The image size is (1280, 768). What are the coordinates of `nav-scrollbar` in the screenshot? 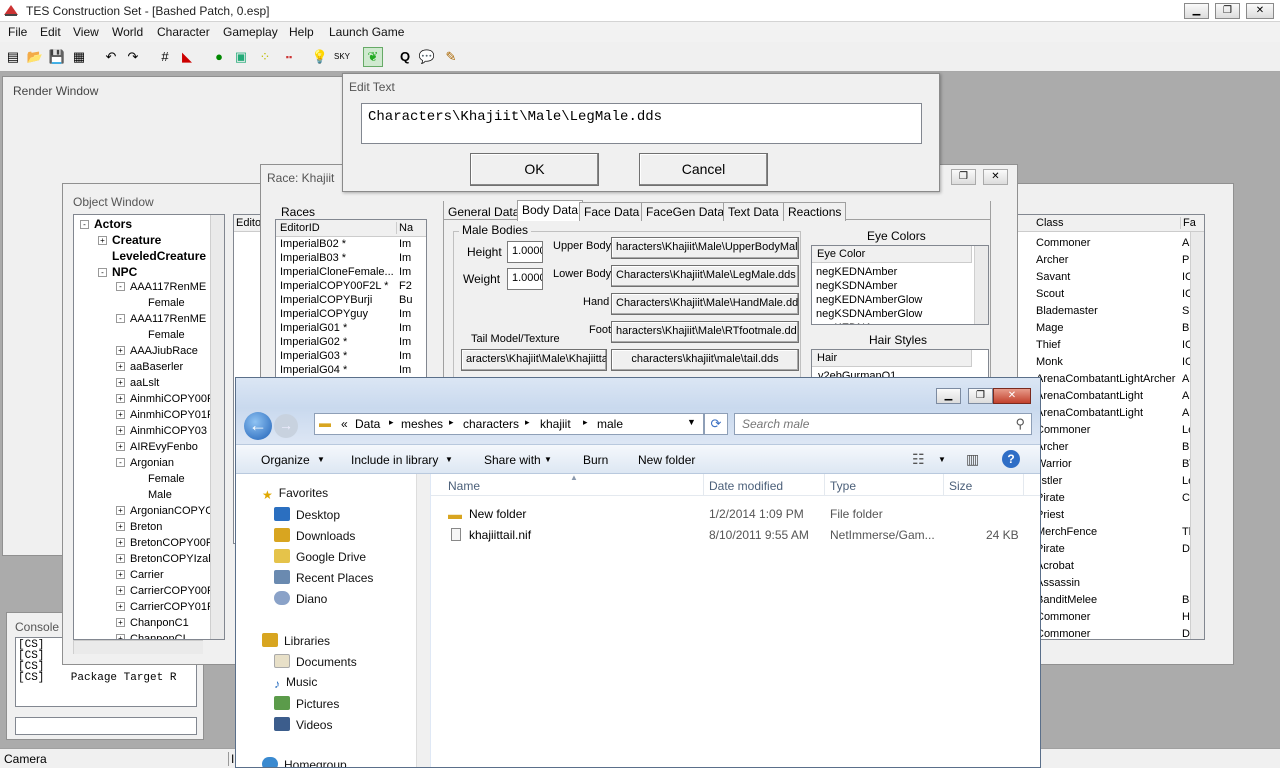 It's located at (423, 620).